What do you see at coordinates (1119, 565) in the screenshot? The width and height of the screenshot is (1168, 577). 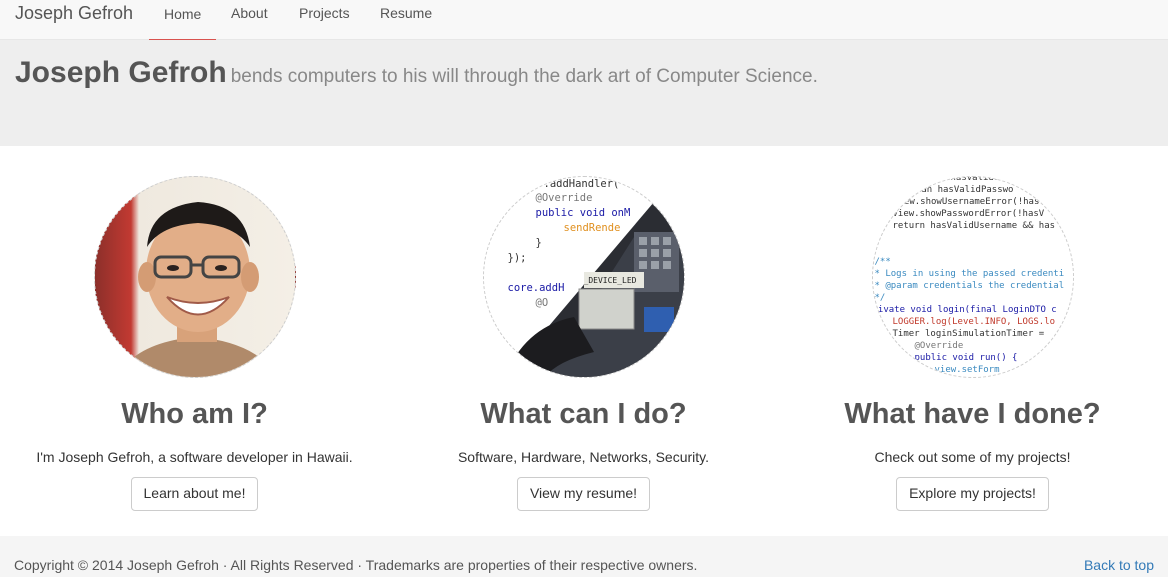 I see `back-to-top-link: Back to top` at bounding box center [1119, 565].